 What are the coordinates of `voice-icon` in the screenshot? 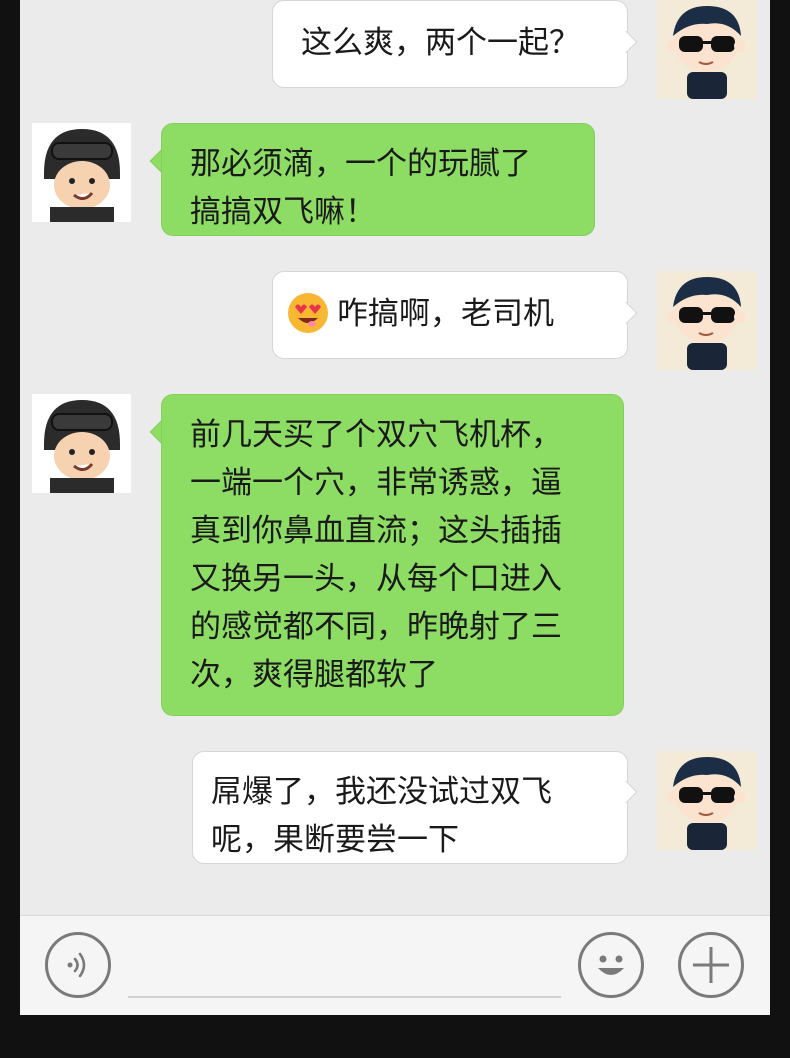 It's located at (76, 965).